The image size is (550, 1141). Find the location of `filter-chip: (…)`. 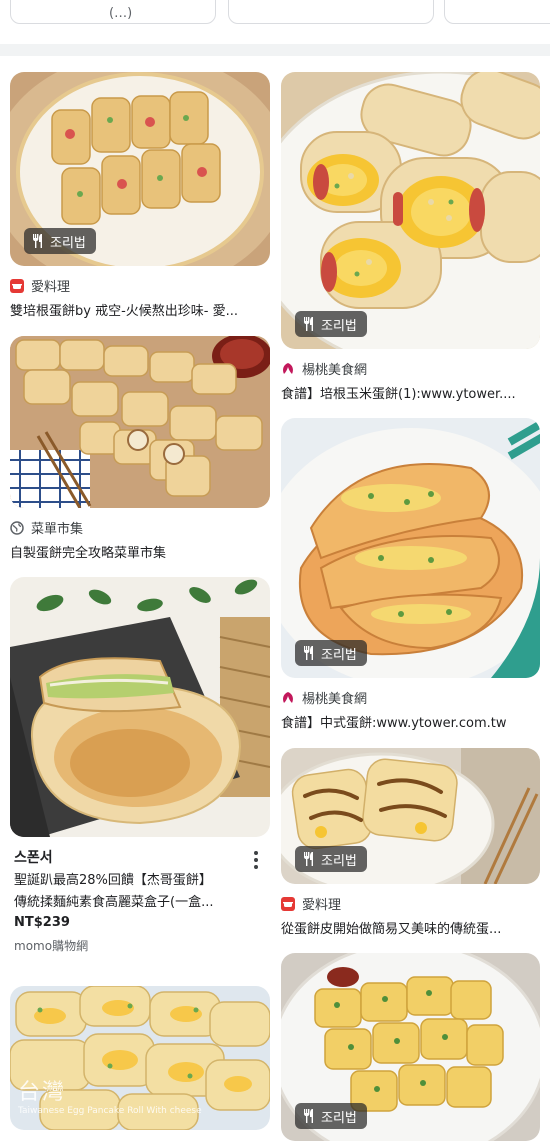

filter-chip: (…) is located at coordinates (113, 12).